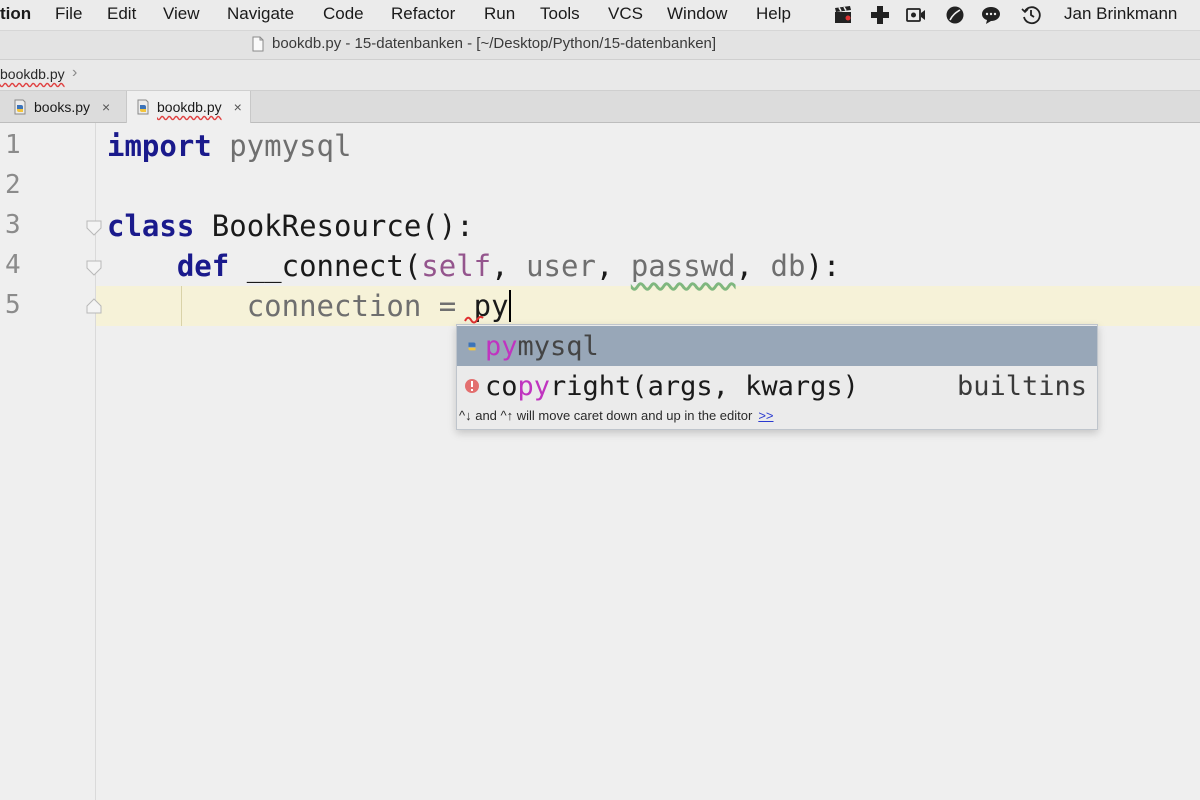 The image size is (1200, 800). I want to click on chevron-right-icon: ›, so click(75, 72).